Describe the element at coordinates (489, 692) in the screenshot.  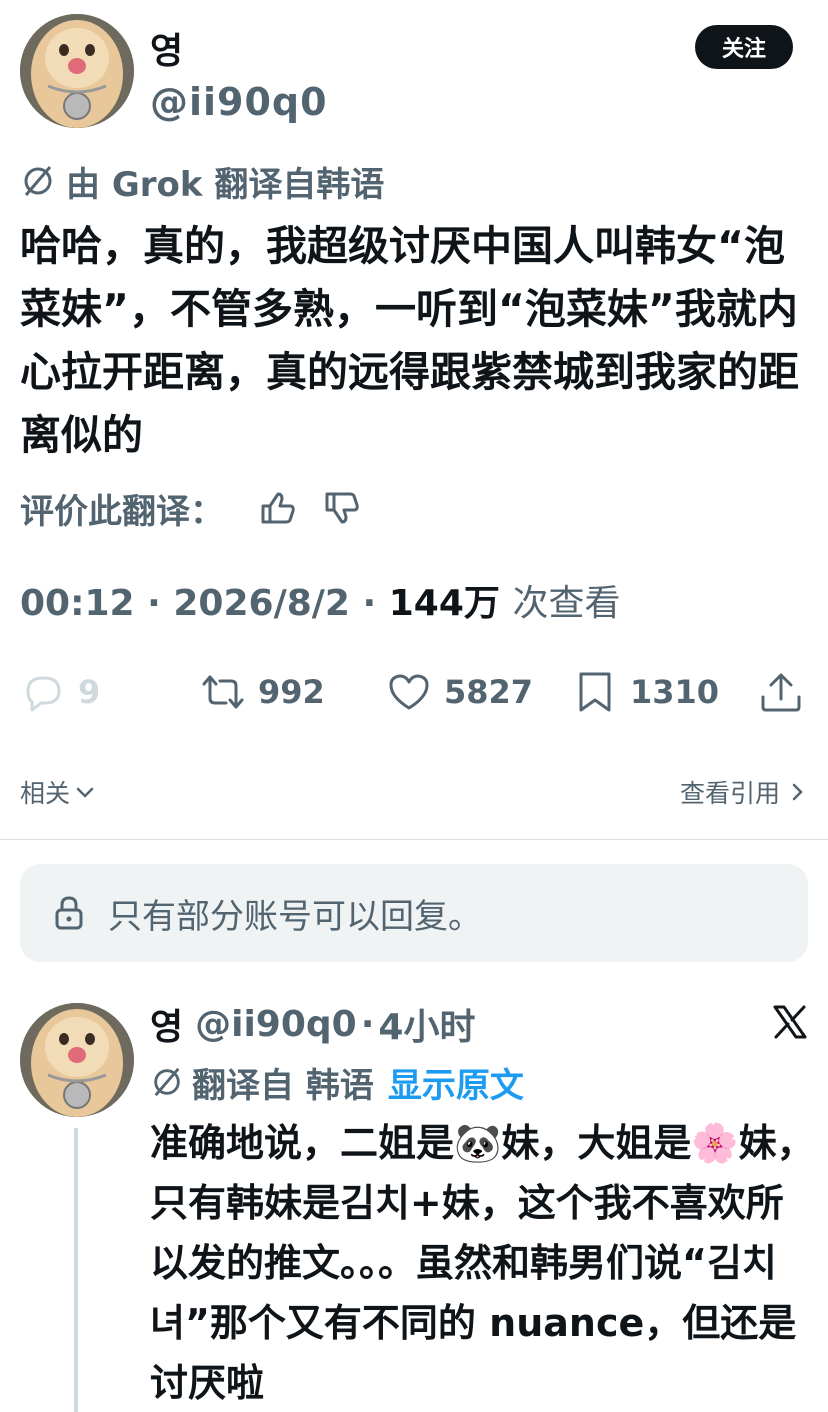
I see `like-count: 5827` at that location.